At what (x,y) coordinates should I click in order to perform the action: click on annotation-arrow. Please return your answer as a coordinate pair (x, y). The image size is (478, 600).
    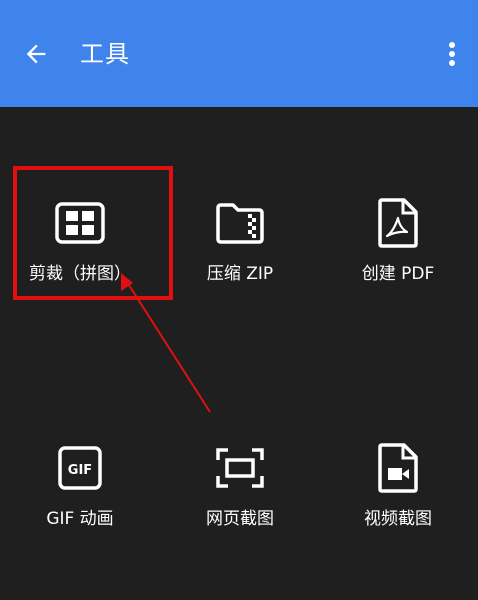
    Looking at the image, I should click on (166, 343).